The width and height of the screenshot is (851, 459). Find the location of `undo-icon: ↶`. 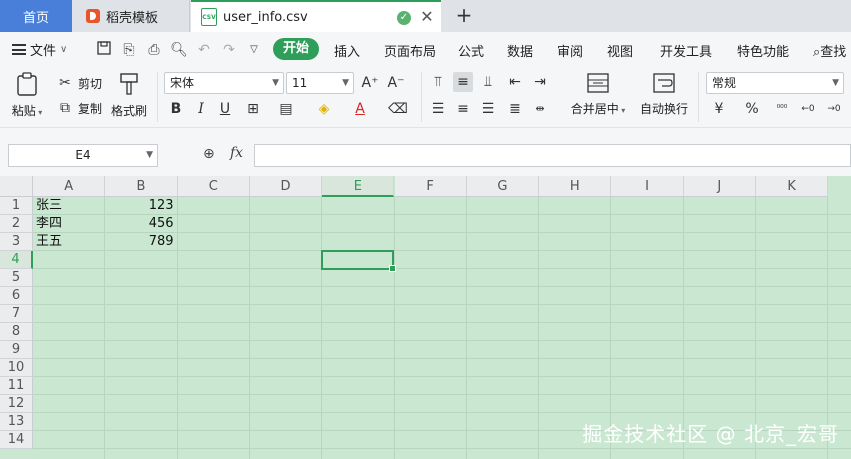

undo-icon: ↶ is located at coordinates (204, 50).